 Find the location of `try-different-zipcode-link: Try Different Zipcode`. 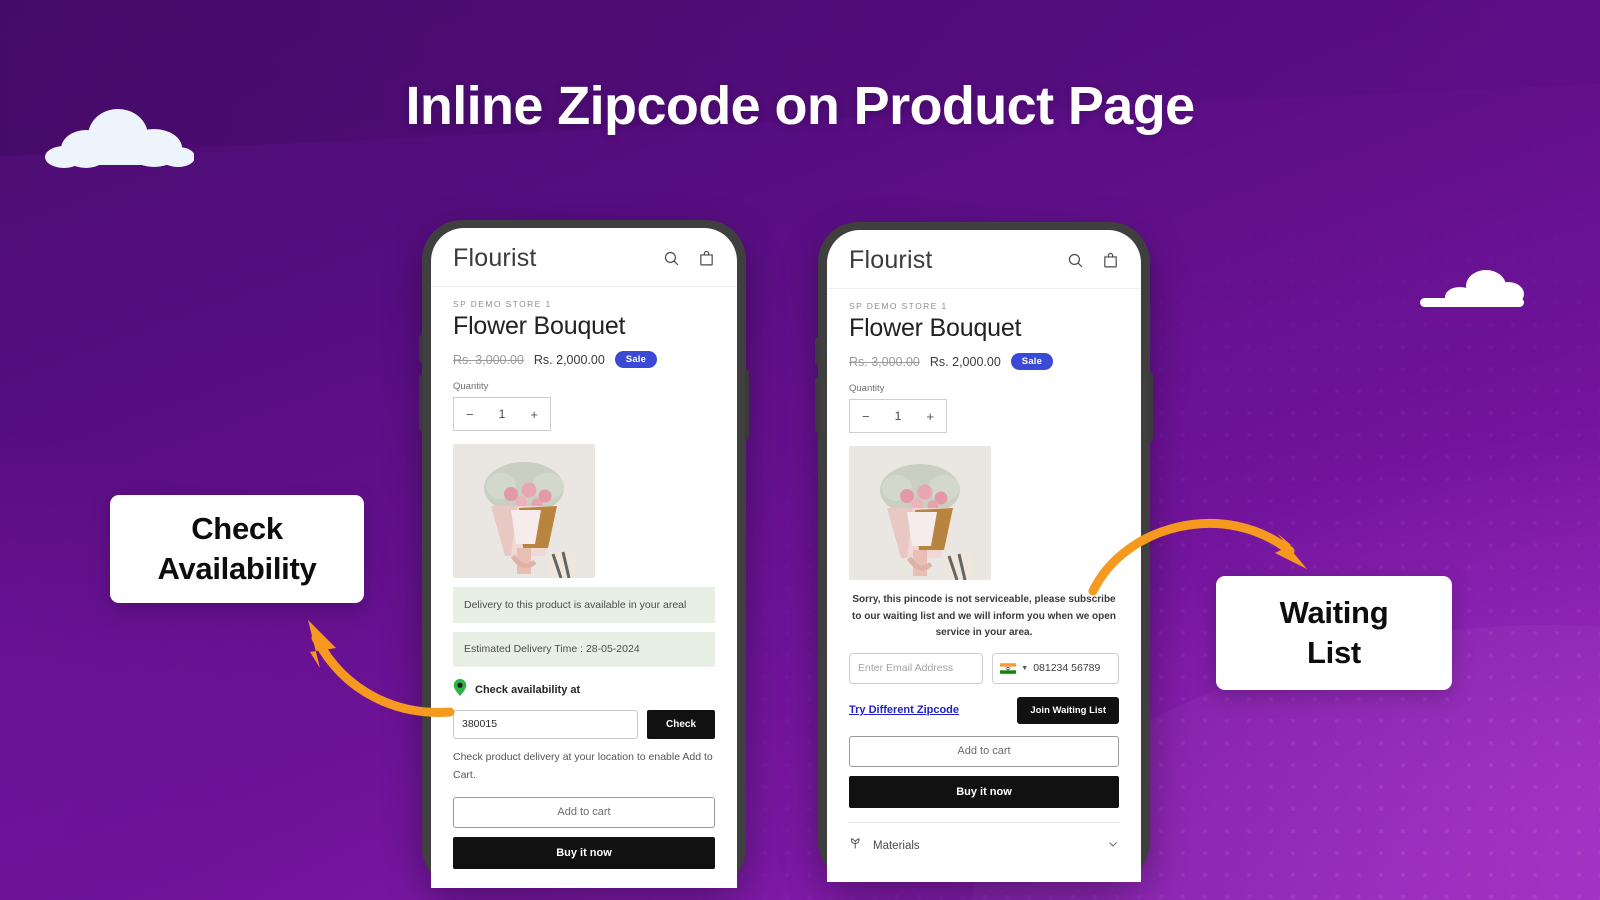

try-different-zipcode-link: Try Different Zipcode is located at coordinates (904, 710).